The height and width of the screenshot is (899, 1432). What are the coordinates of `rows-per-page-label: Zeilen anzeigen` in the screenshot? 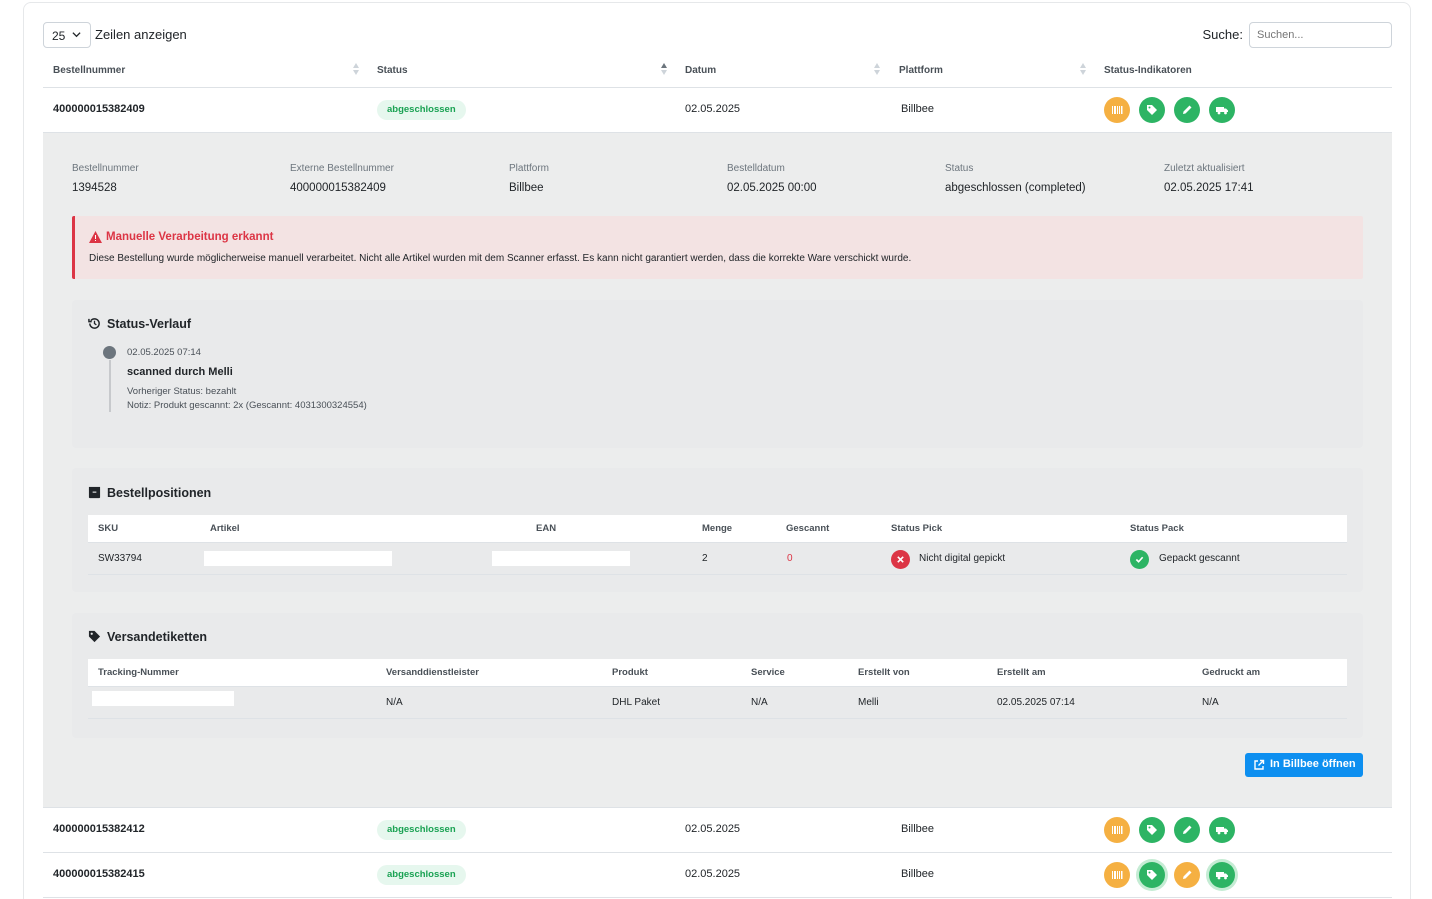 It's located at (141, 34).